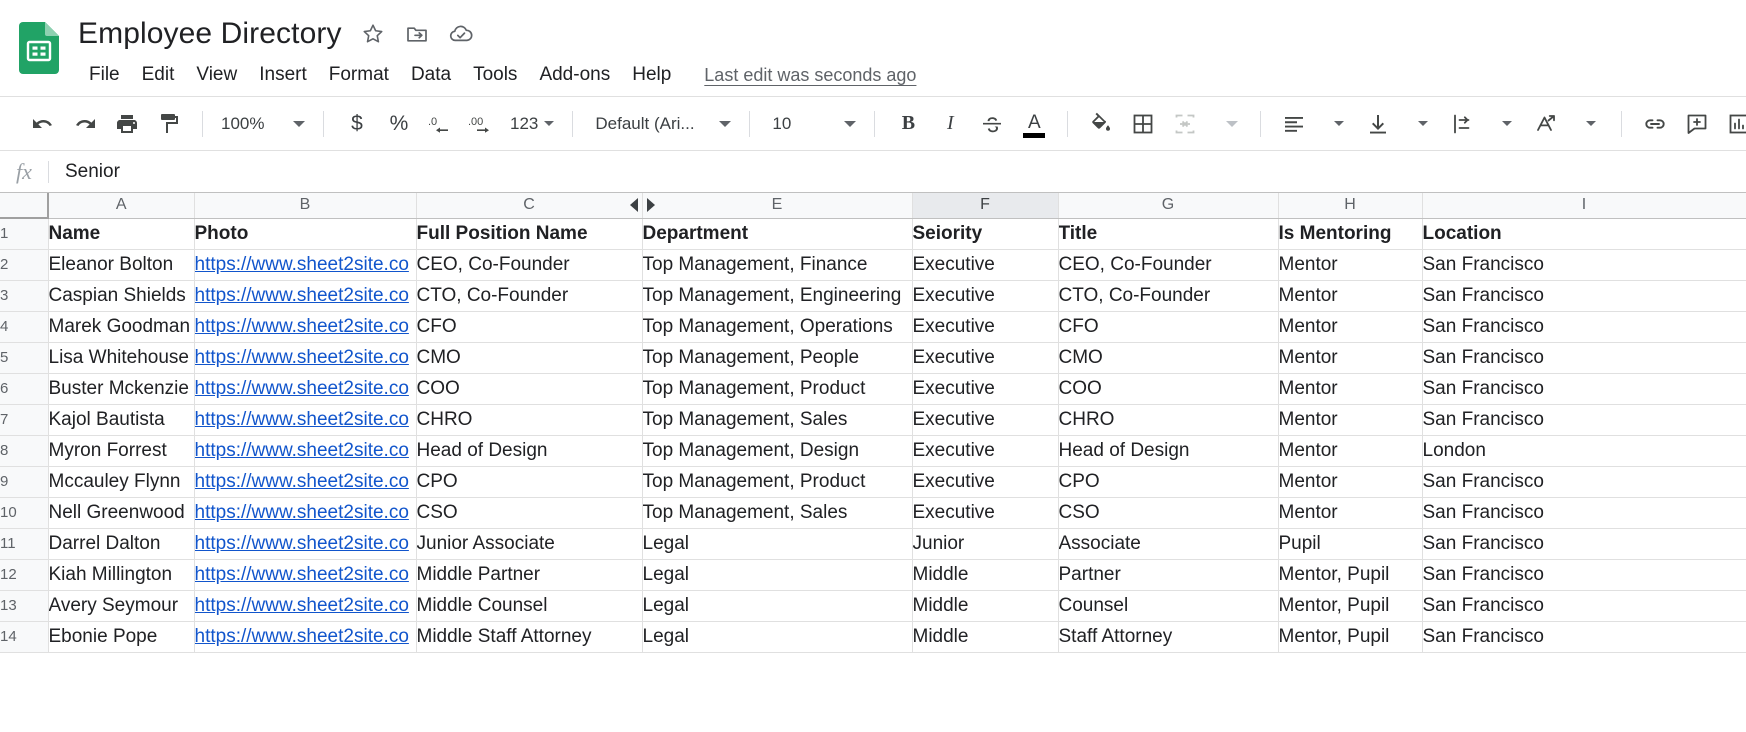  Describe the element at coordinates (24, 513) in the screenshot. I see `row-header: 10` at that location.